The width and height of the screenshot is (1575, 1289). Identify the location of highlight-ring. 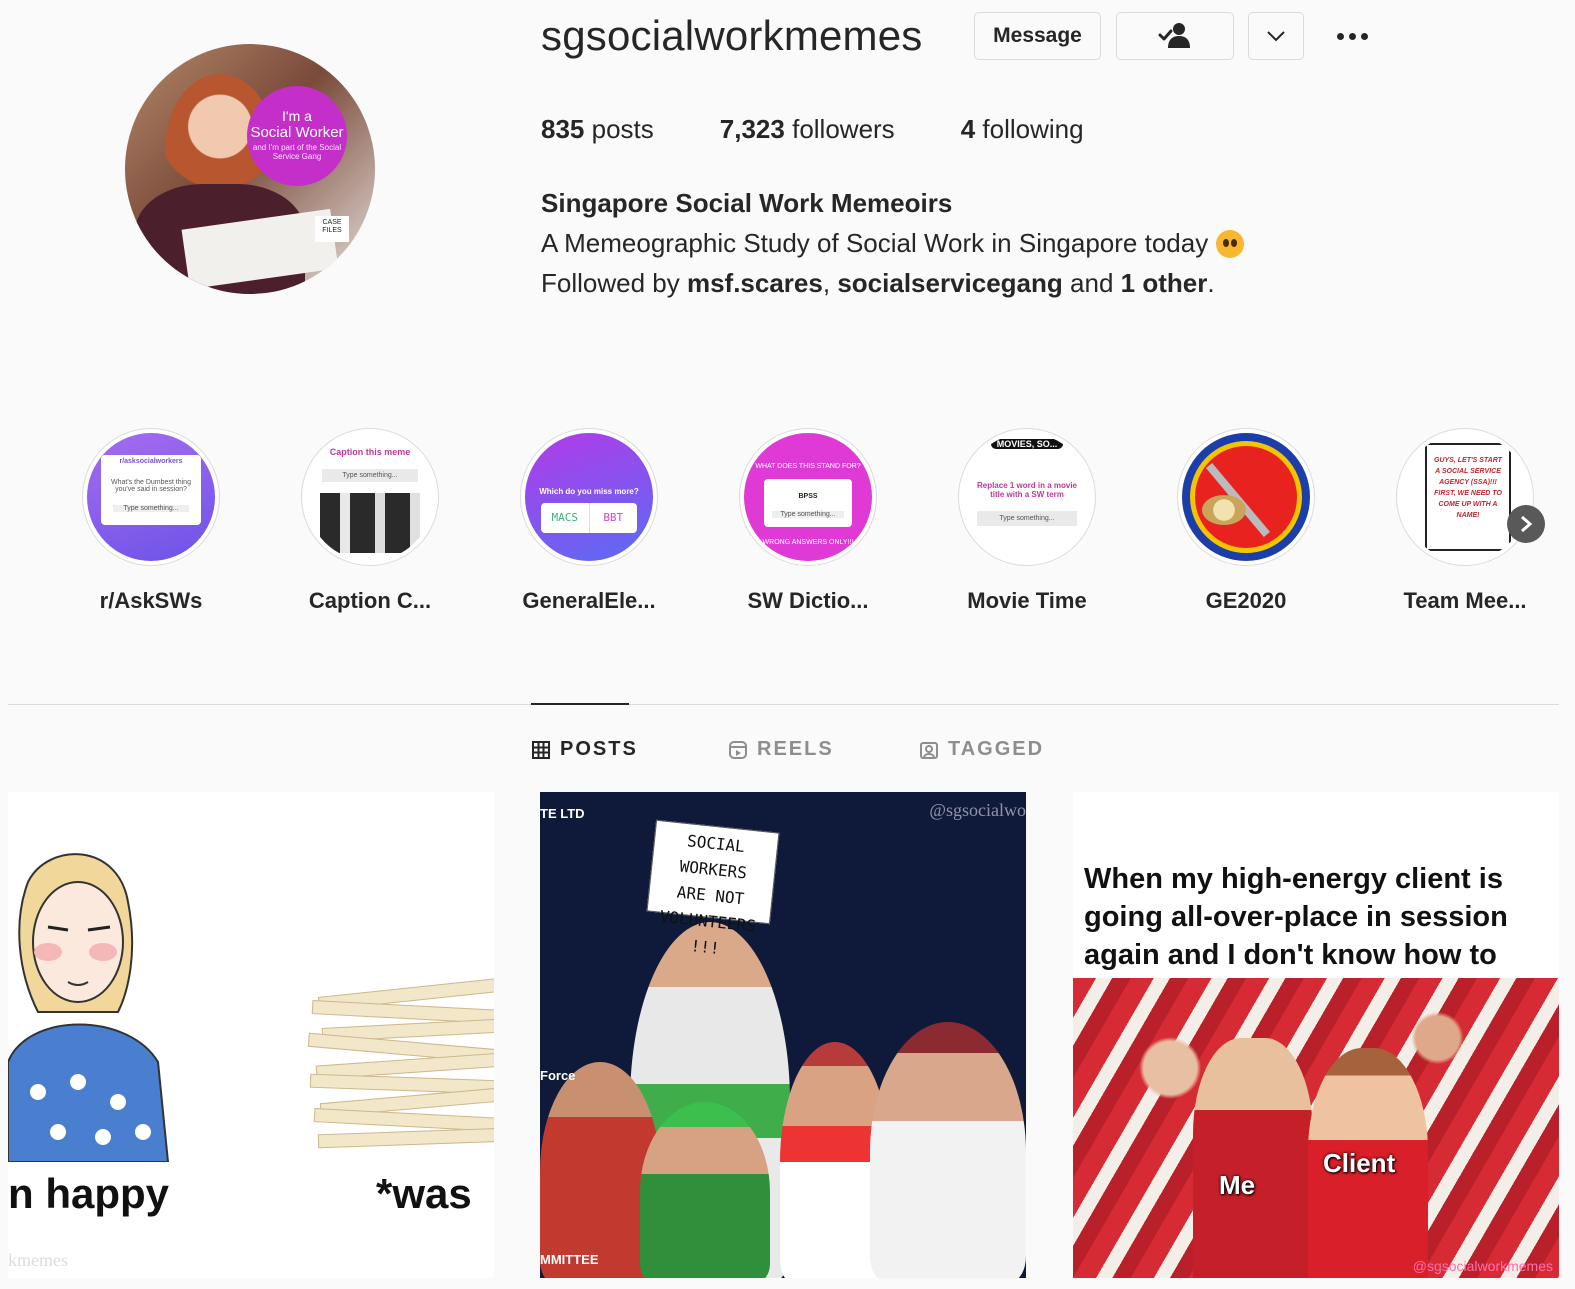
(1246, 497).